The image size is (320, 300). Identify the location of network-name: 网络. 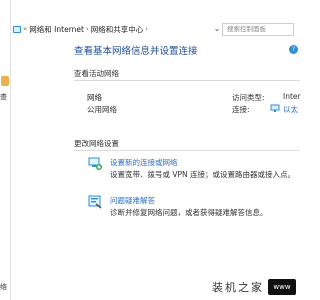
(94, 97).